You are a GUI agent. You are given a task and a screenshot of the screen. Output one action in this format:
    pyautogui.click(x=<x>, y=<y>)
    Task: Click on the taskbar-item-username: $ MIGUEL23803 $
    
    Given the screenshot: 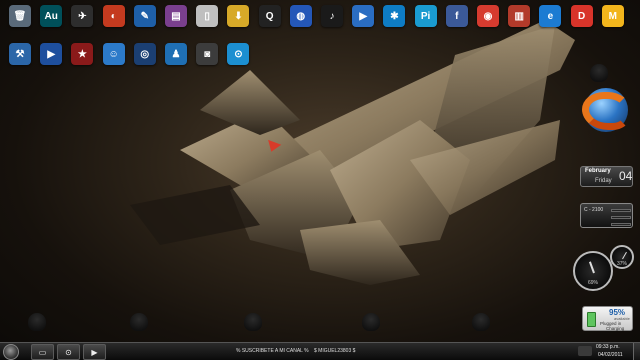 What is the action you would take?
    pyautogui.click(x=334, y=351)
    